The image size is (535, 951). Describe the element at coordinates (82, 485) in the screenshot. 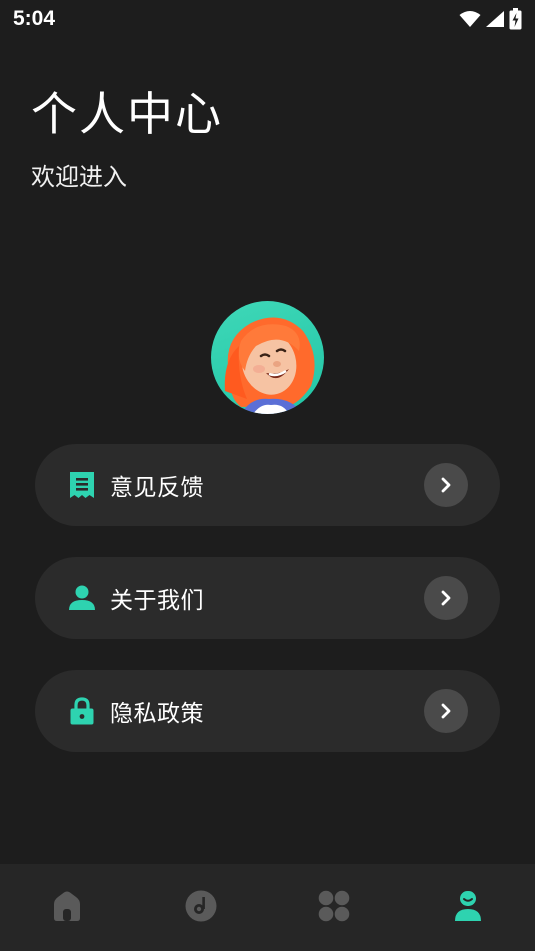

I see `feedback-receipt-icon` at that location.